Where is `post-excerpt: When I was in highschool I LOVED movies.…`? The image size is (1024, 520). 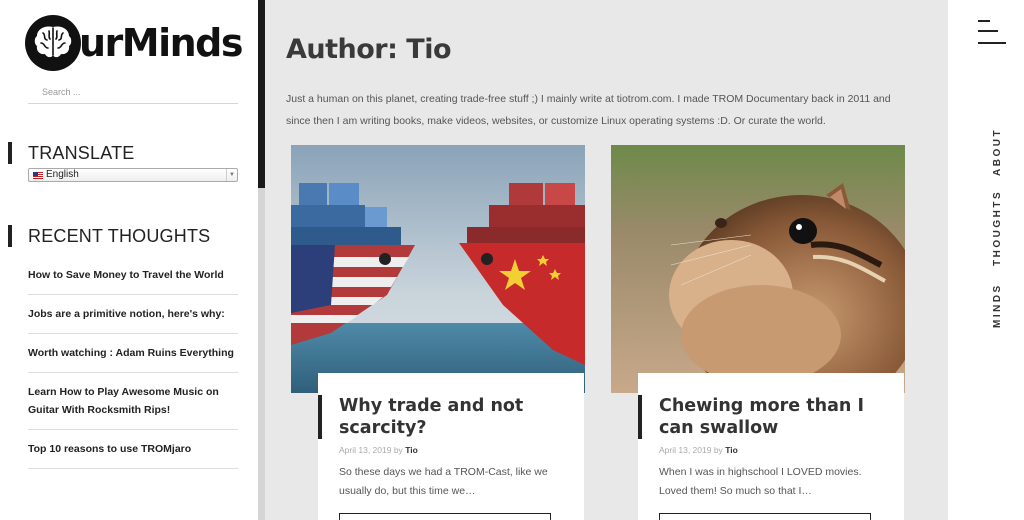
post-excerpt: When I was in highschool I LOVED movies.… is located at coordinates (760, 481).